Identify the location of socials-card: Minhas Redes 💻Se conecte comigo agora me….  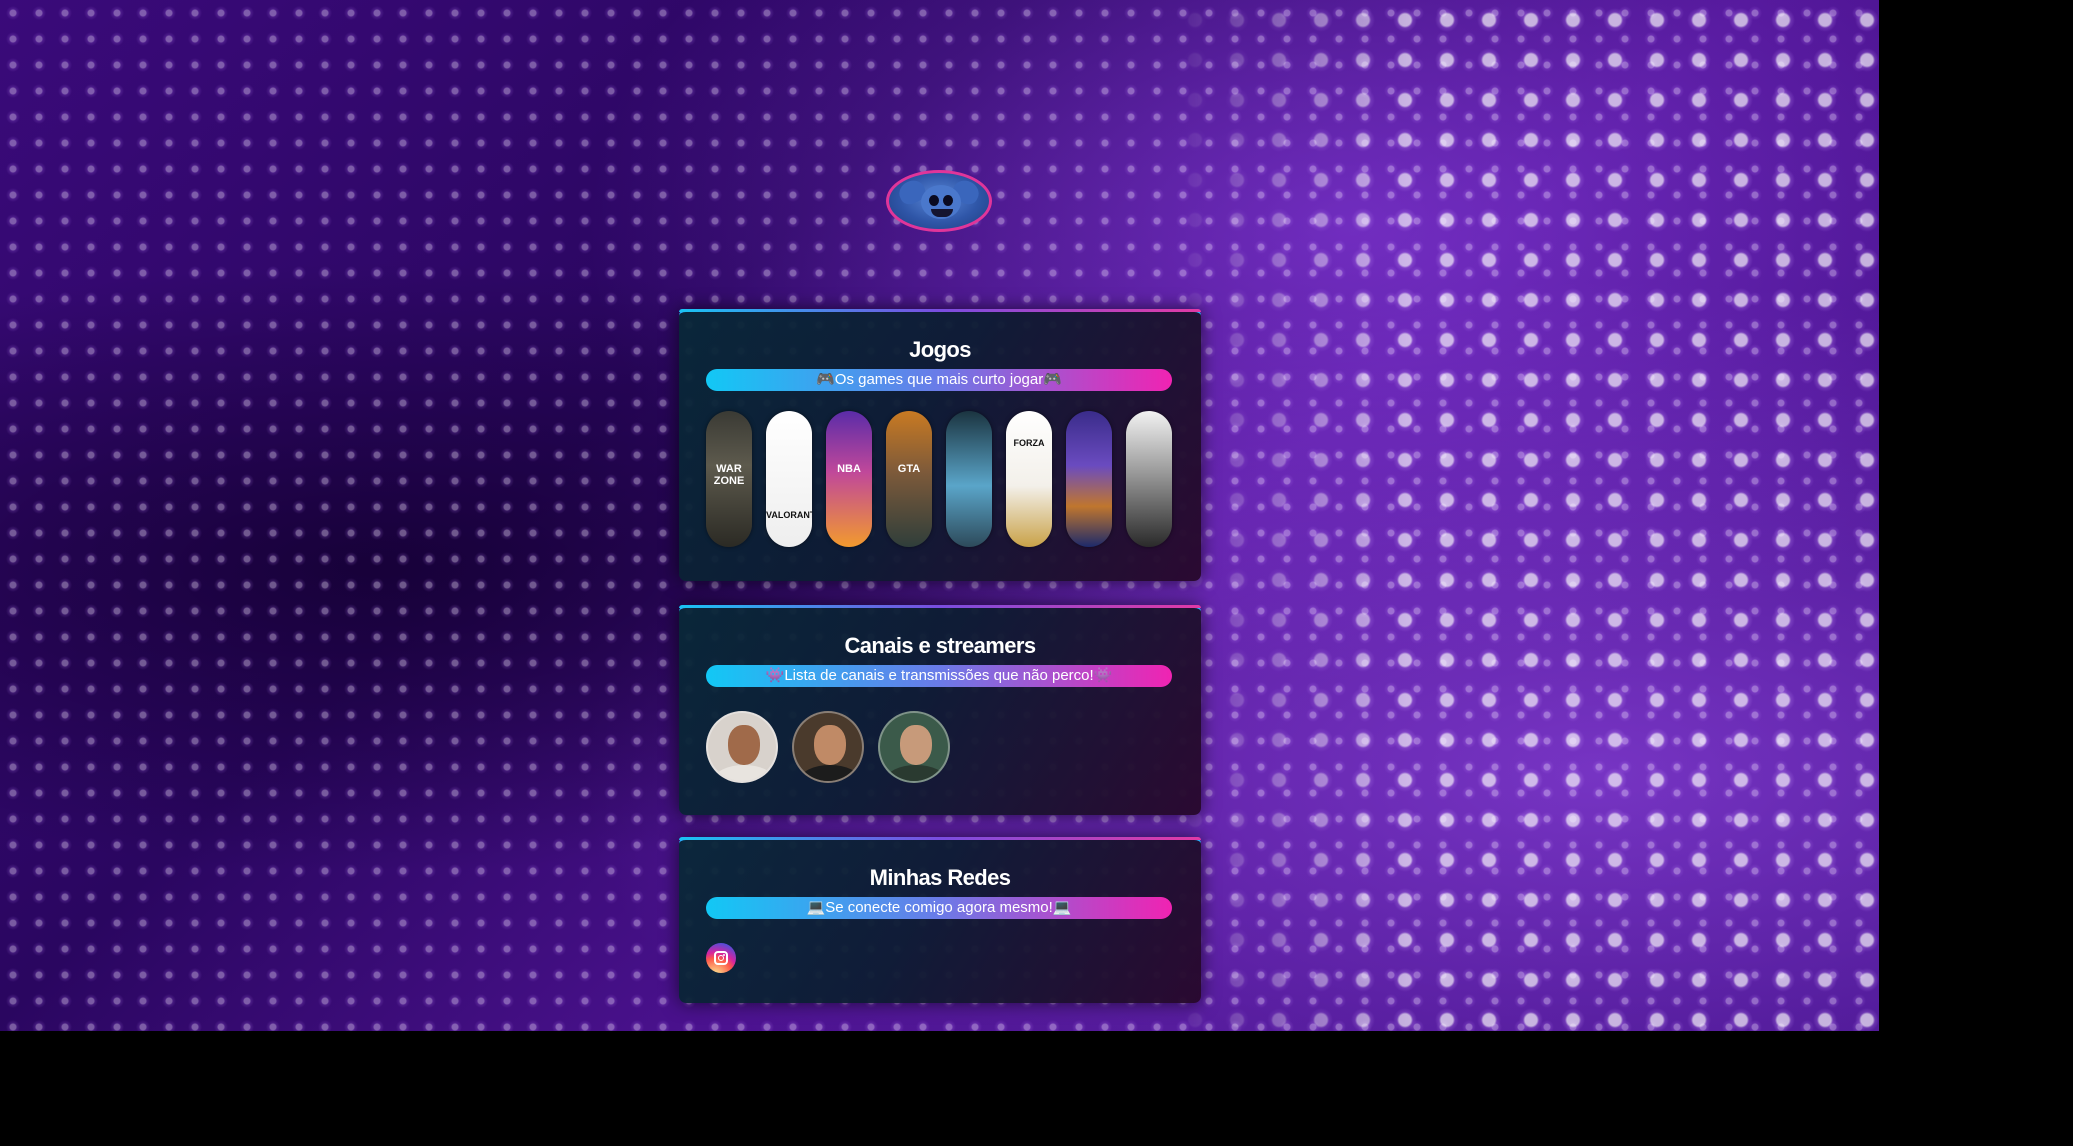
(940, 920).